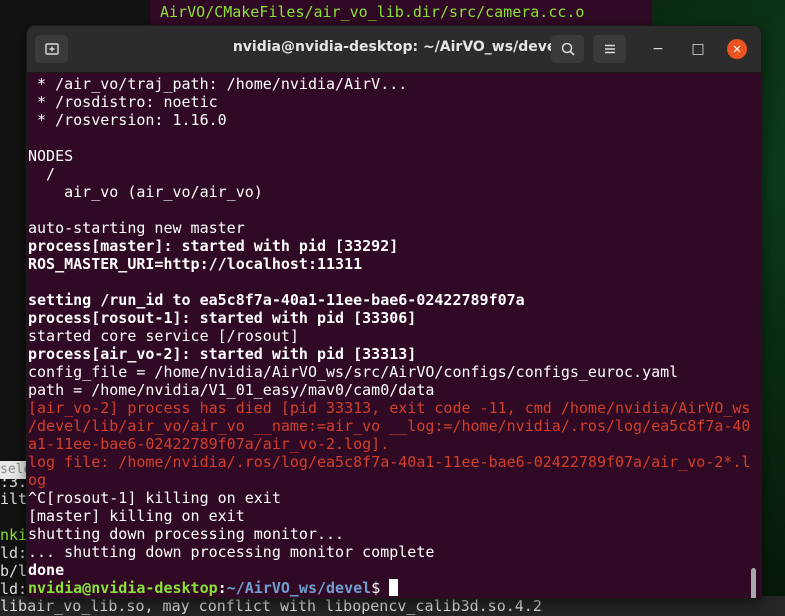  Describe the element at coordinates (299, 588) in the screenshot. I see `prompt-path: ~/AirVO_ws/devel` at that location.